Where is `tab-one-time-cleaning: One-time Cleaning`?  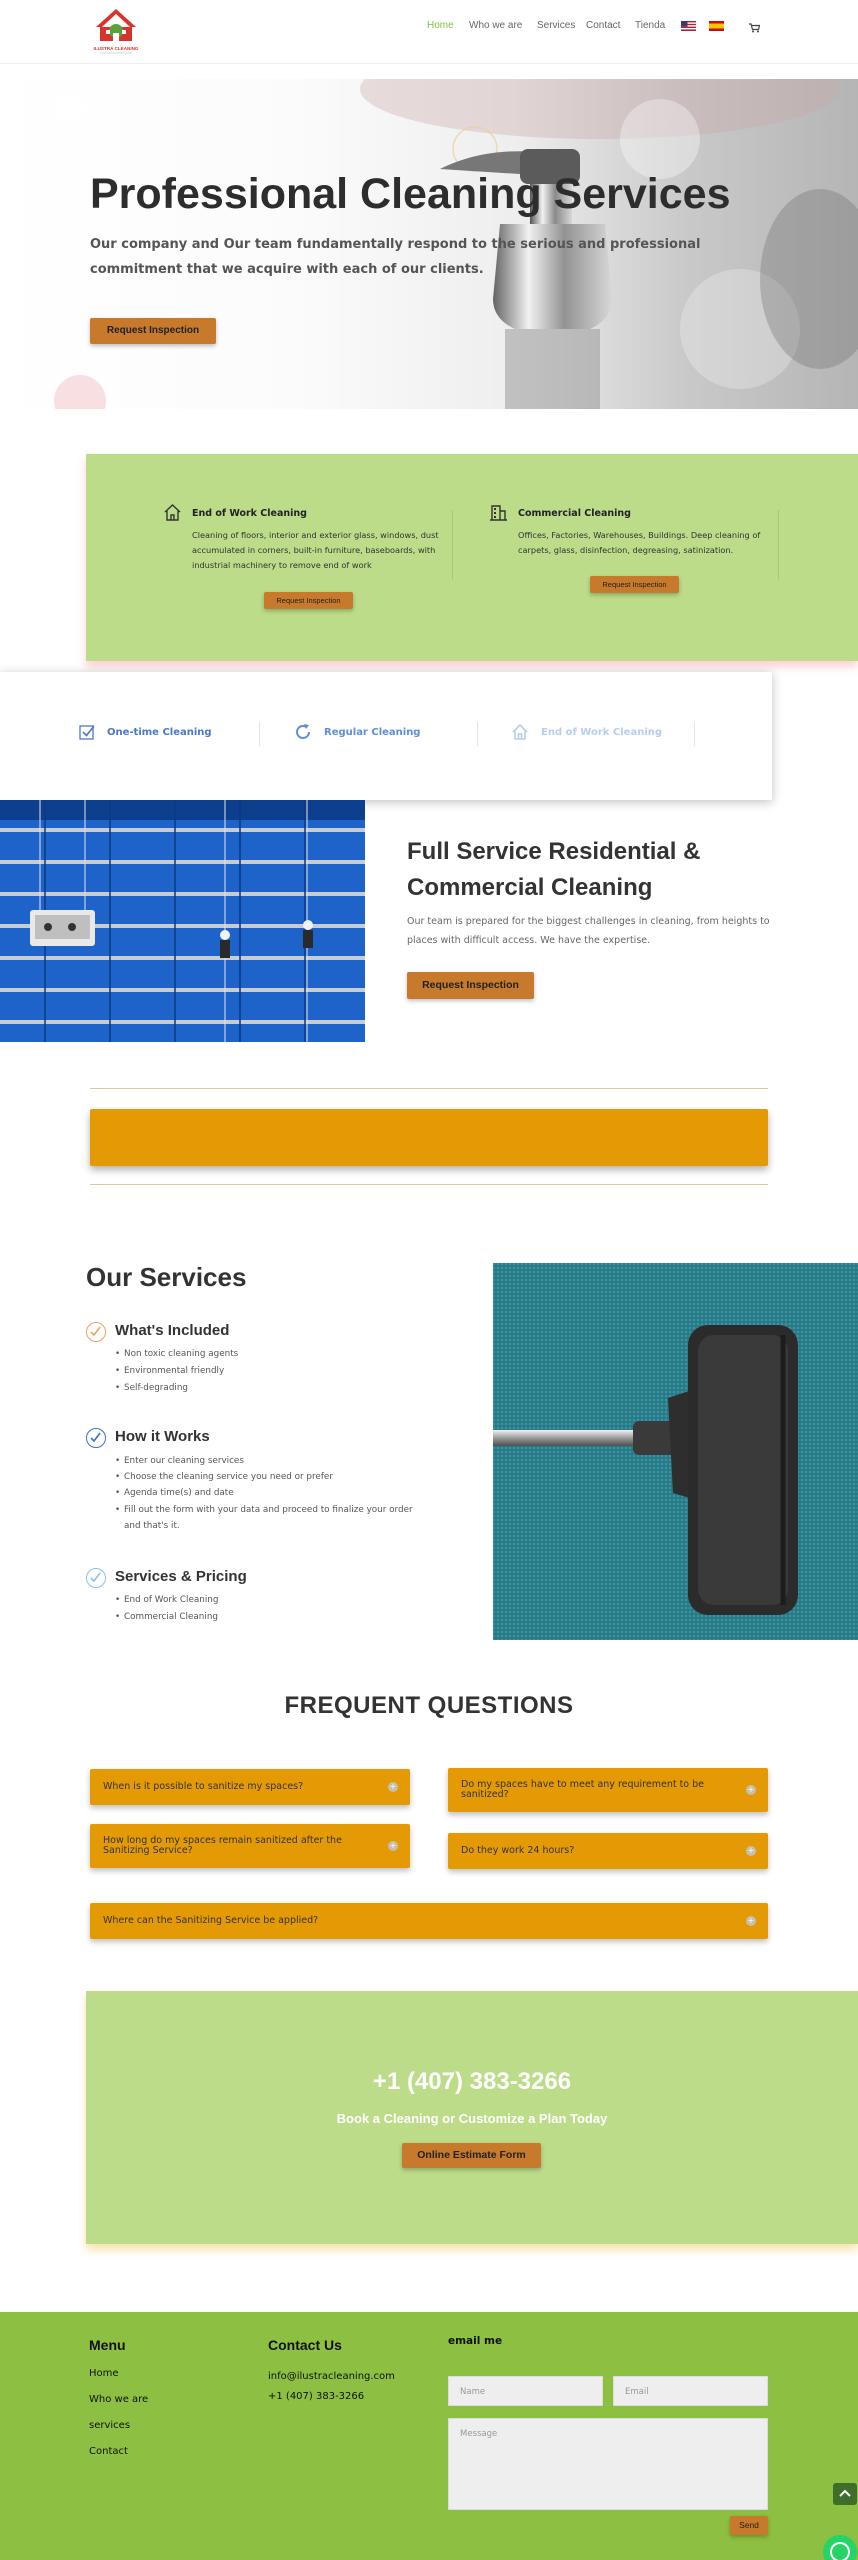
tab-one-time-cleaning: One-time Cleaning is located at coordinates (159, 732).